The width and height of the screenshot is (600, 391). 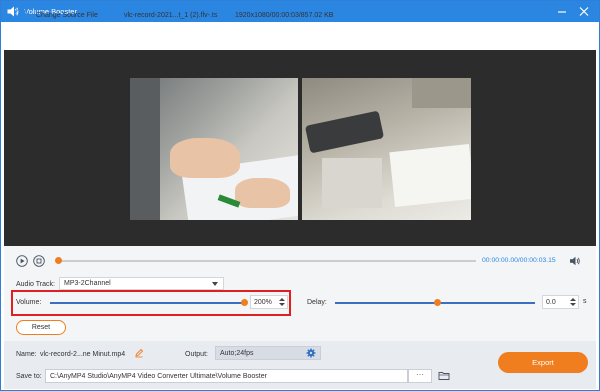 What do you see at coordinates (171, 15) in the screenshot?
I see `source-file-name: vlc-record-2021...t_1 (2).flv-.ts` at bounding box center [171, 15].